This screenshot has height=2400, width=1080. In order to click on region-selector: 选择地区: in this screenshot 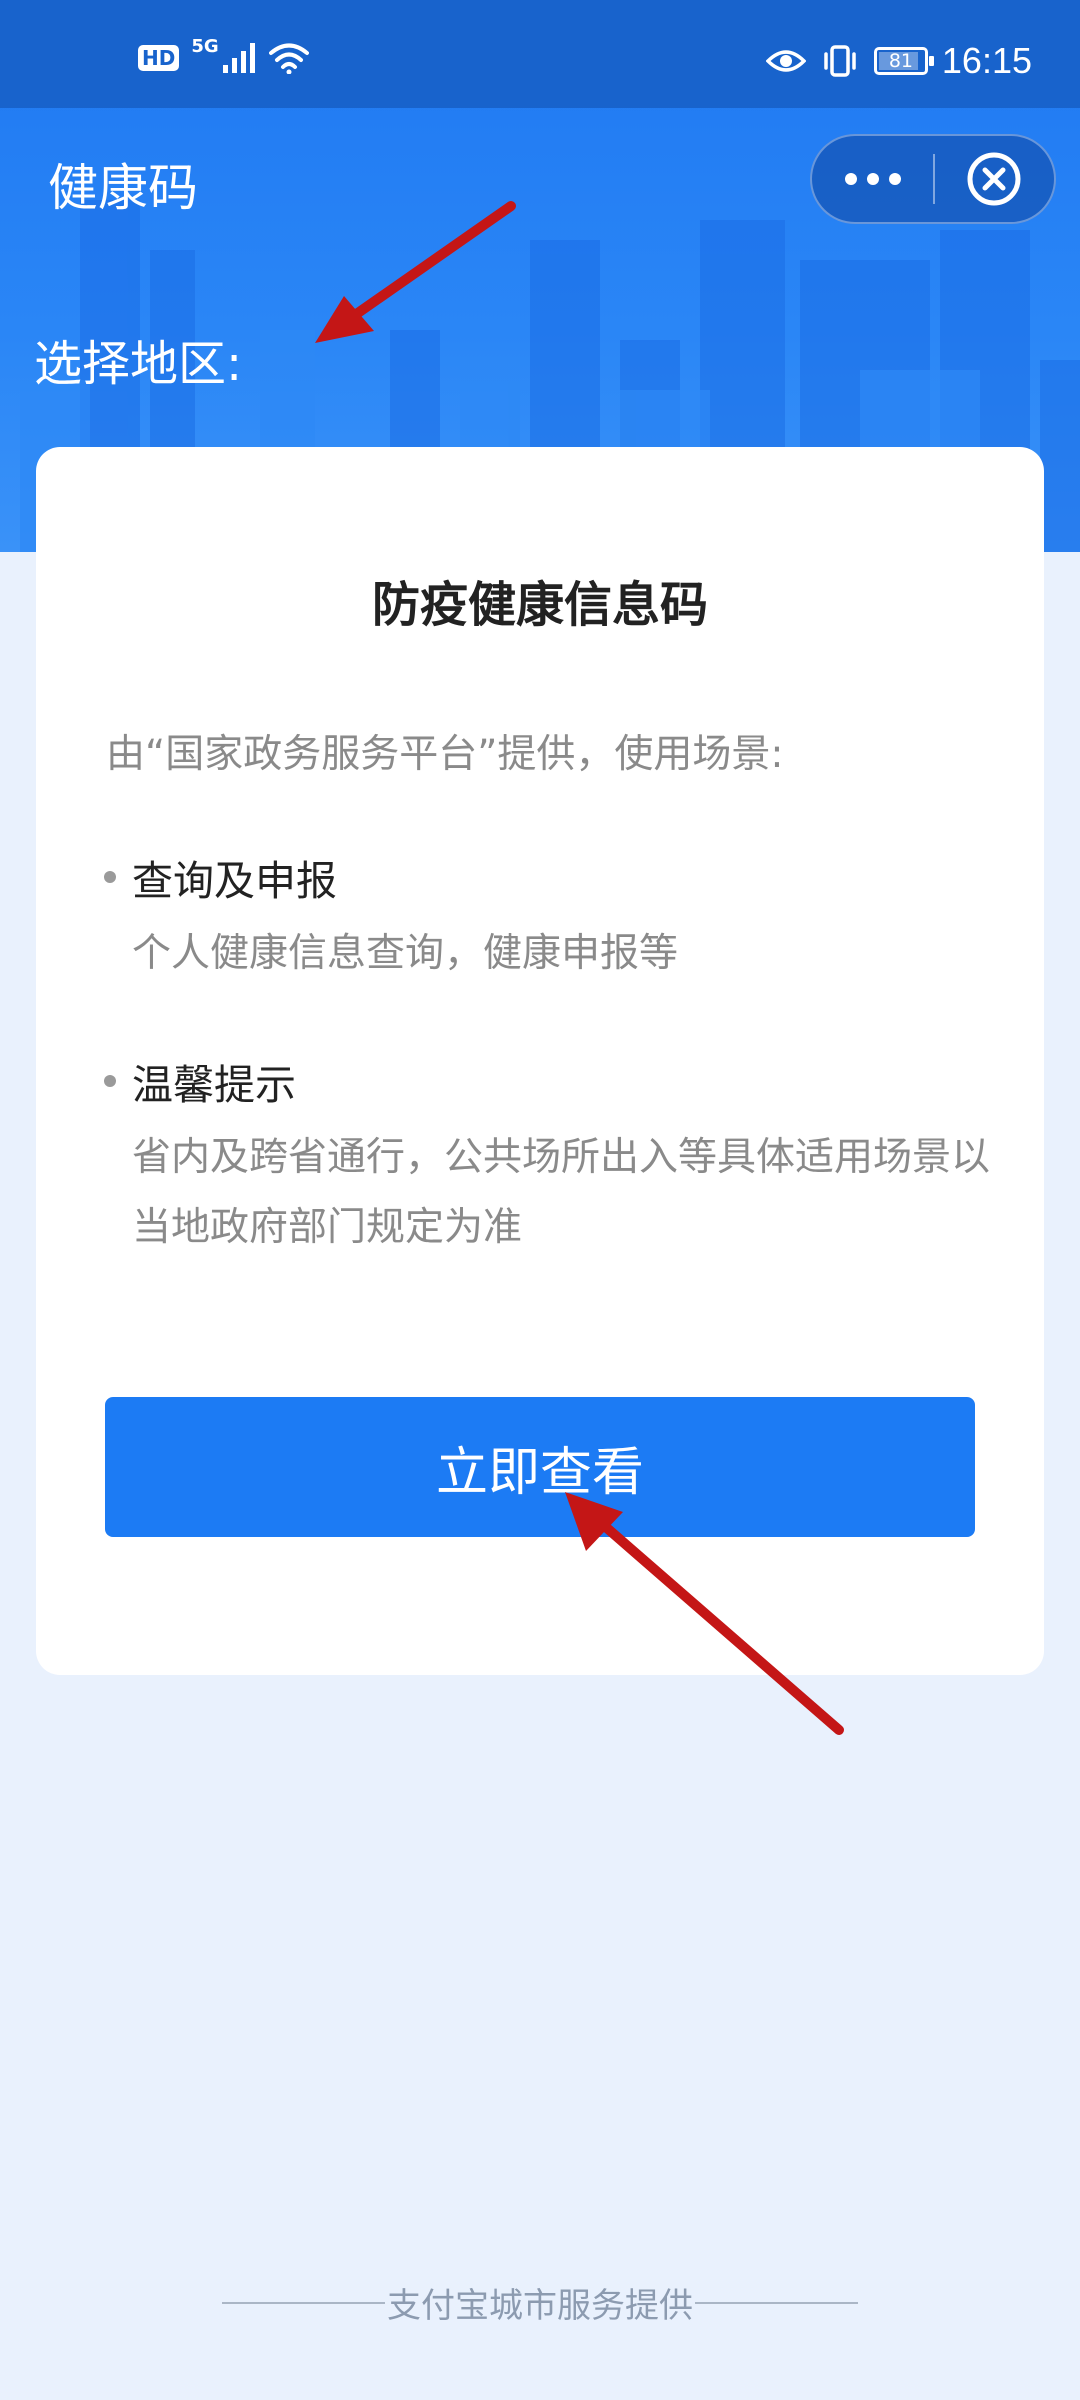, I will do `click(138, 359)`.